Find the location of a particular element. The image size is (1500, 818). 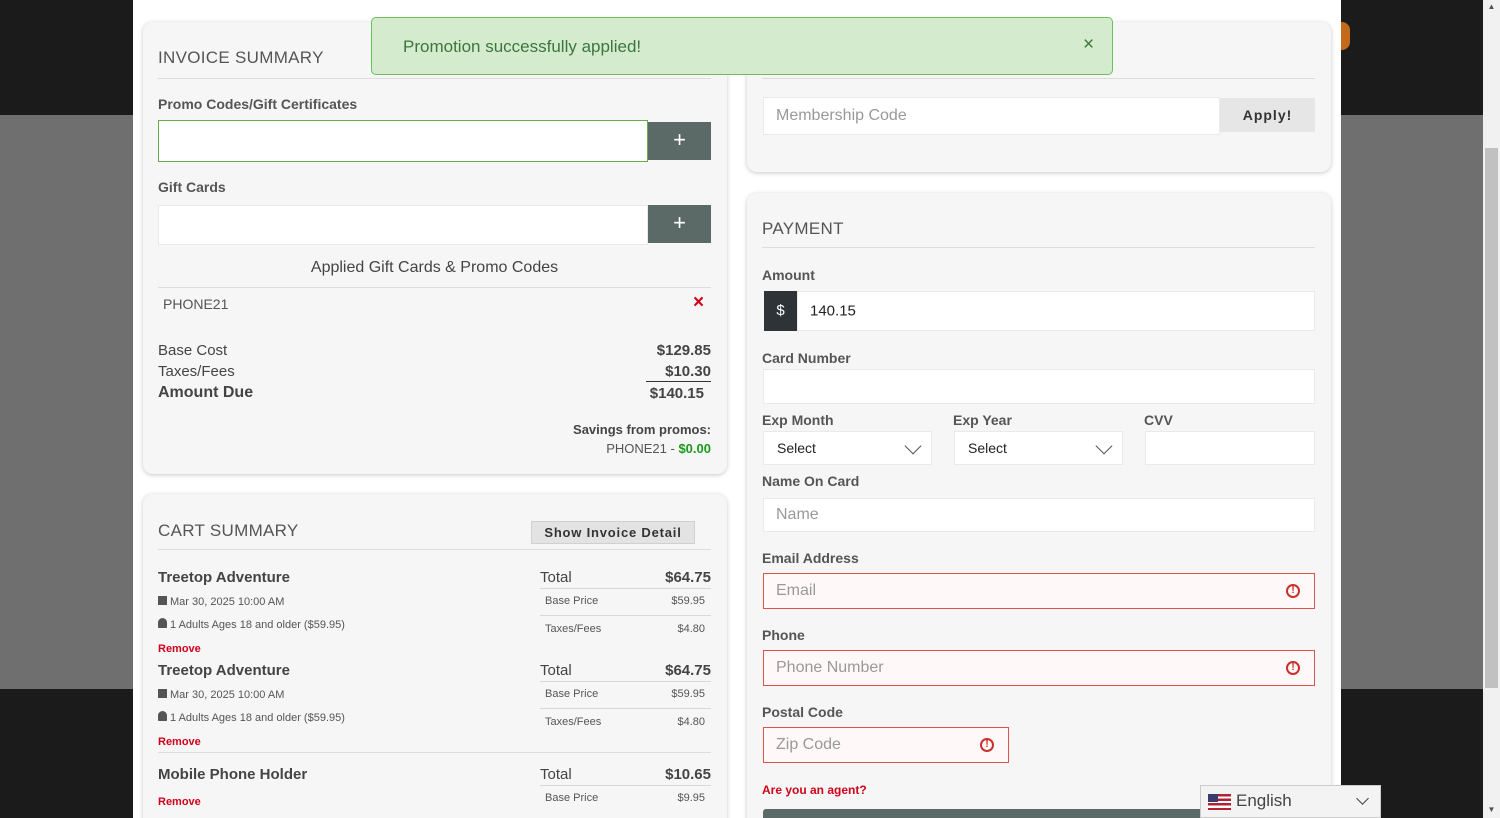

cvv-input is located at coordinates (1230, 448).